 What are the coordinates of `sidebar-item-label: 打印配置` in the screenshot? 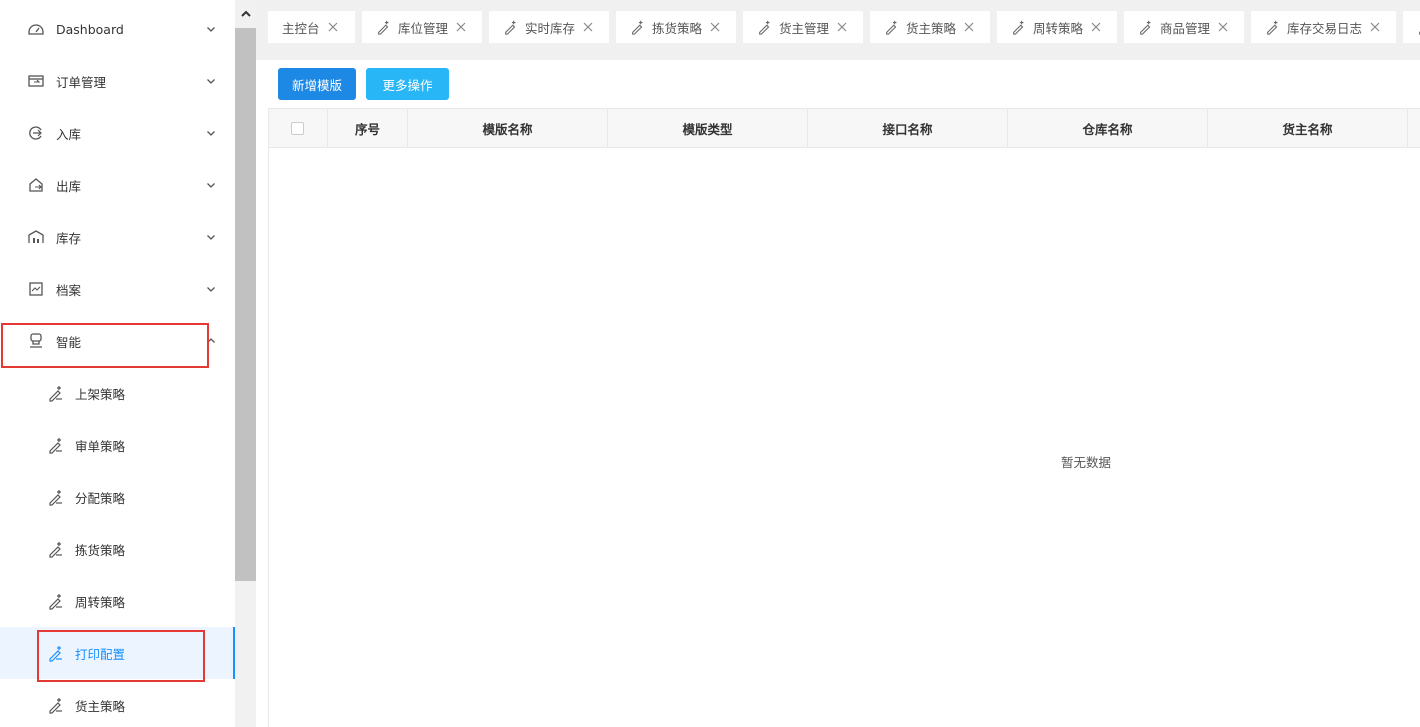 It's located at (100, 654).